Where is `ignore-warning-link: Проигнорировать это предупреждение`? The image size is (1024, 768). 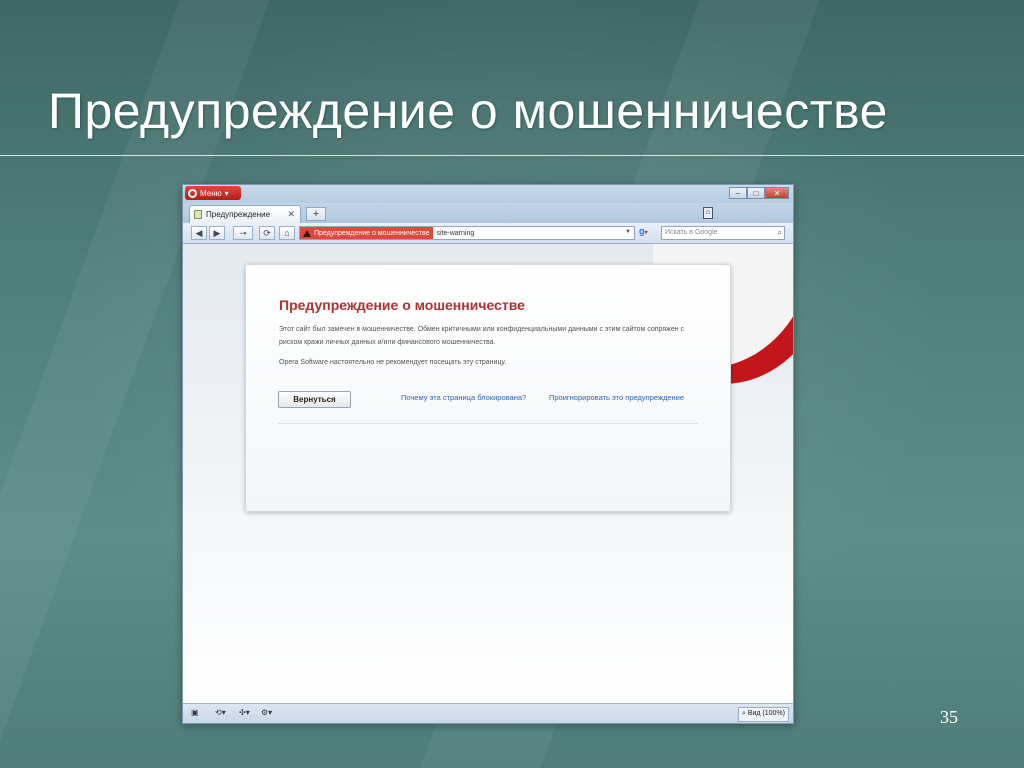 ignore-warning-link: Проигнорировать это предупреждение is located at coordinates (616, 397).